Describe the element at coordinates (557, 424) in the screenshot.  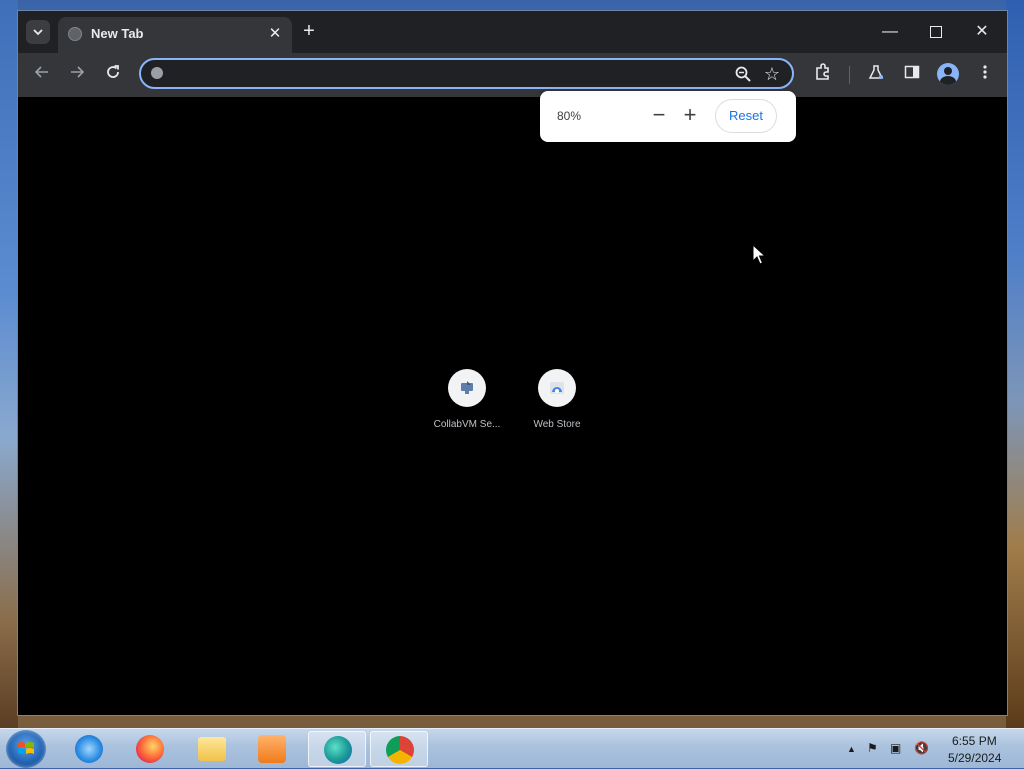
I see `shortcut-label: Web Store` at that location.